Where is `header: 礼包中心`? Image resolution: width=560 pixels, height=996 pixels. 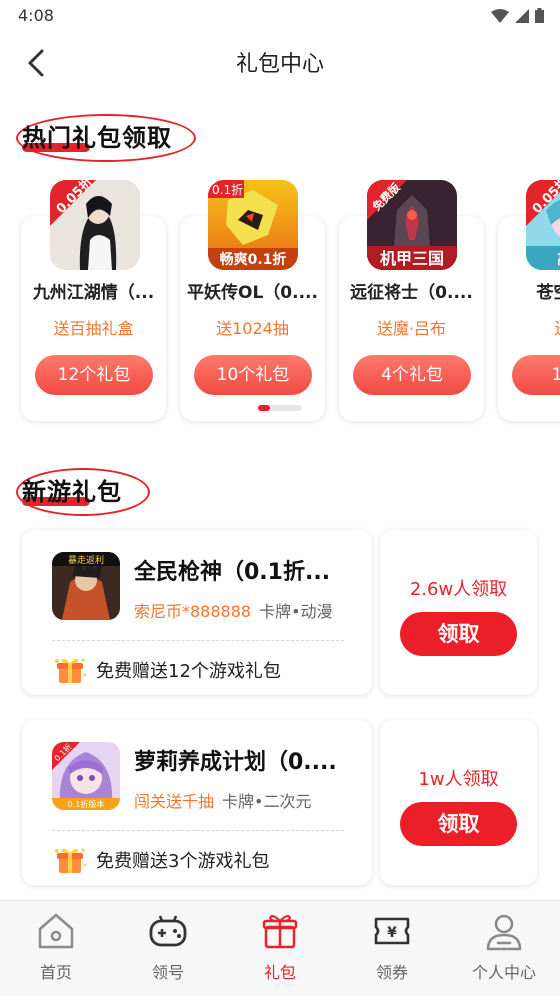 header: 礼包中心 is located at coordinates (280, 63).